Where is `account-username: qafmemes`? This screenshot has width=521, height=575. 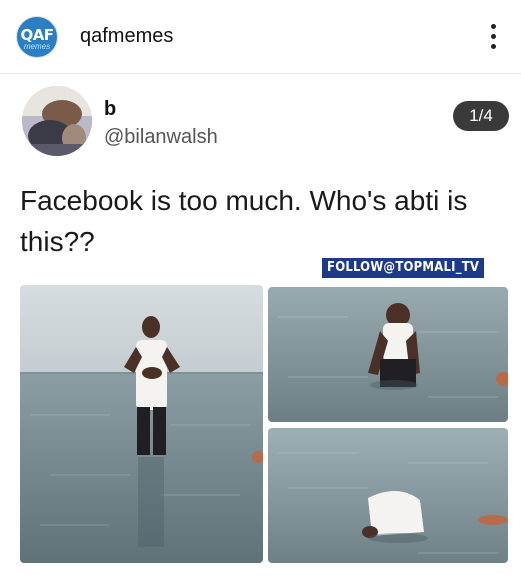
account-username: qafmemes is located at coordinates (126, 36).